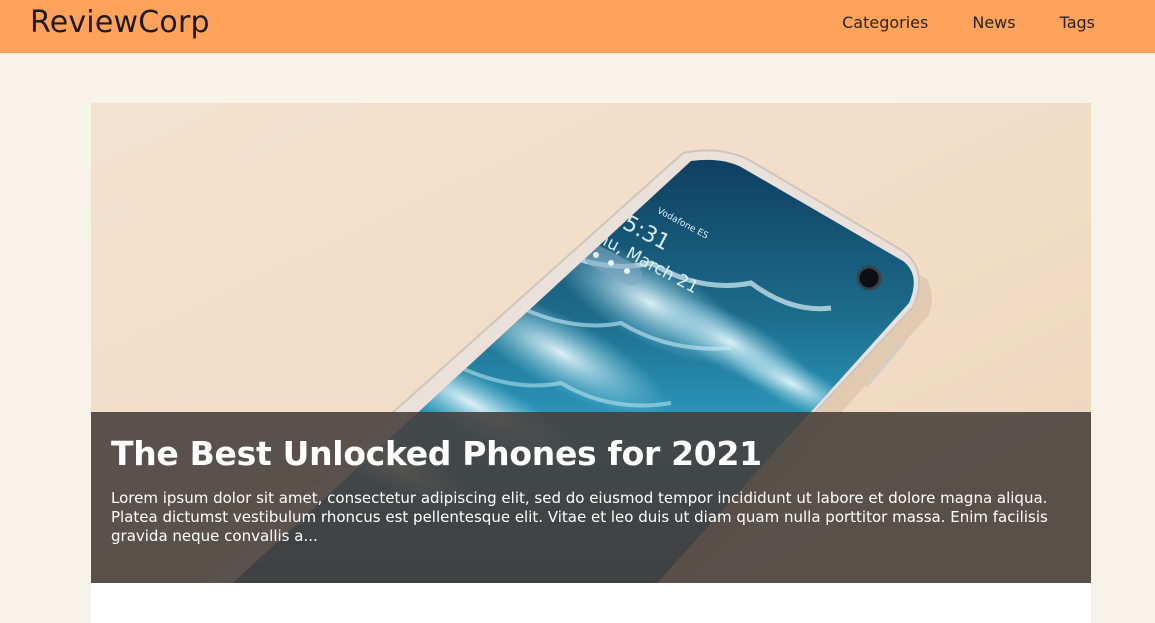 Image resolution: width=1155 pixels, height=623 pixels. I want to click on front-camera-icon, so click(869, 278).